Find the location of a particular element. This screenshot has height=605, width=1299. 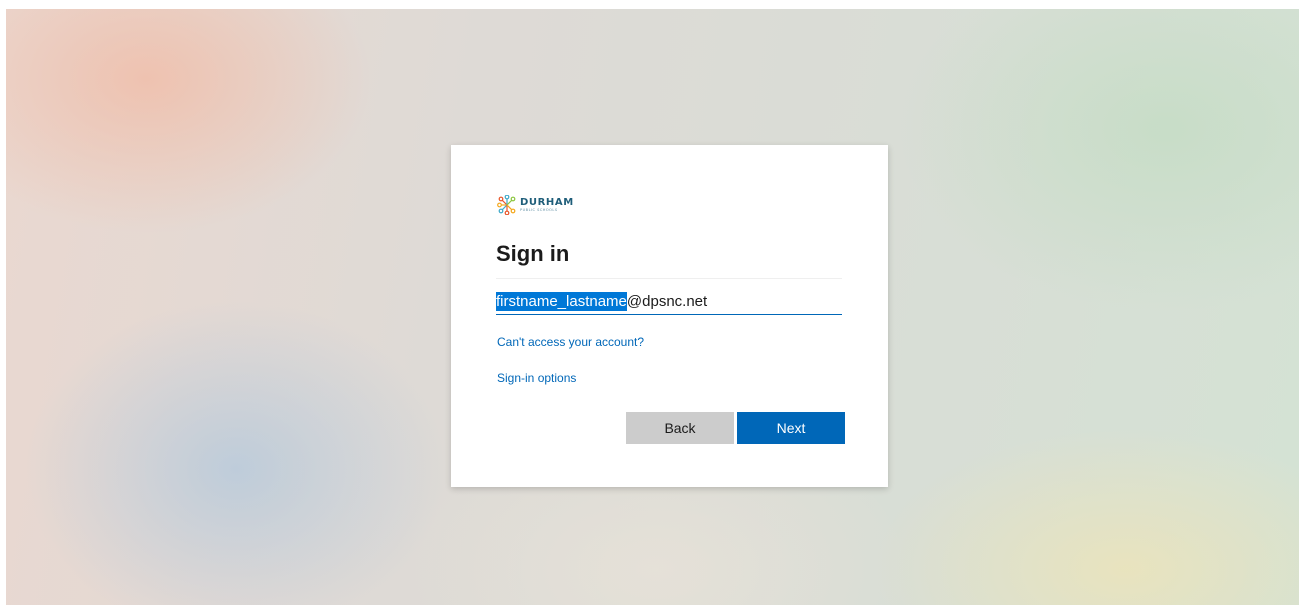

logo-wordmark: DURHAM PUBLIC SCHOOLS is located at coordinates (547, 204).